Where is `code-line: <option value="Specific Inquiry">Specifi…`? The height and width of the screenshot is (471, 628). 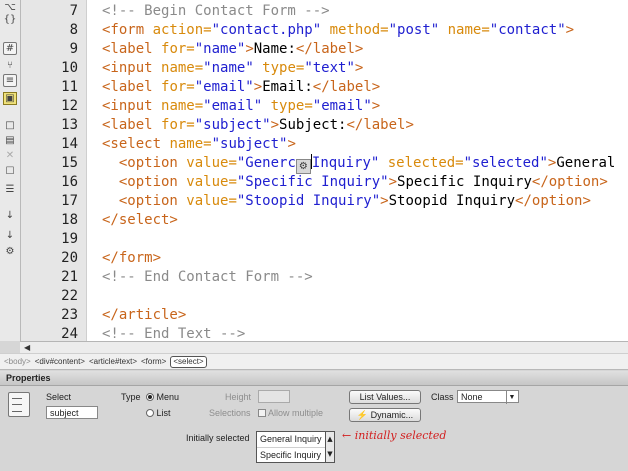 code-line: <option value="Specific Inquiry">Specifi… is located at coordinates (355, 182).